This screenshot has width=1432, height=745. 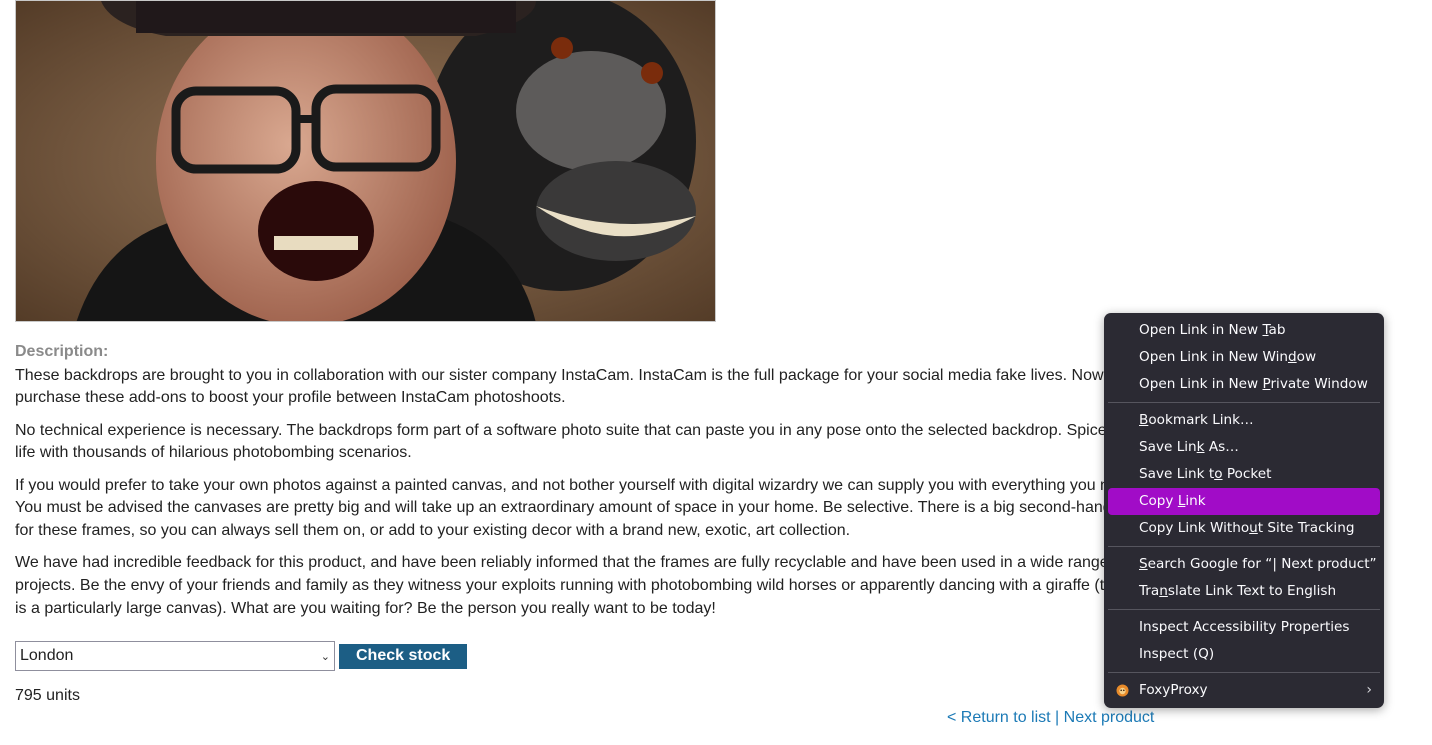 I want to click on stock-check-form: London ⌄ Check stock, so click(x=241, y=656).